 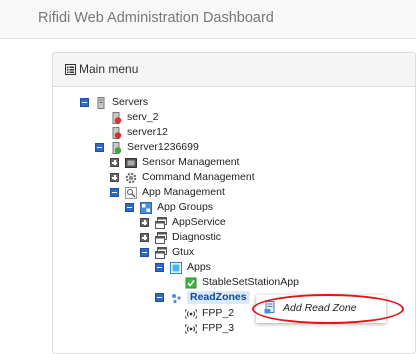 I want to click on tree-label: StableSetStationApp, so click(x=250, y=282).